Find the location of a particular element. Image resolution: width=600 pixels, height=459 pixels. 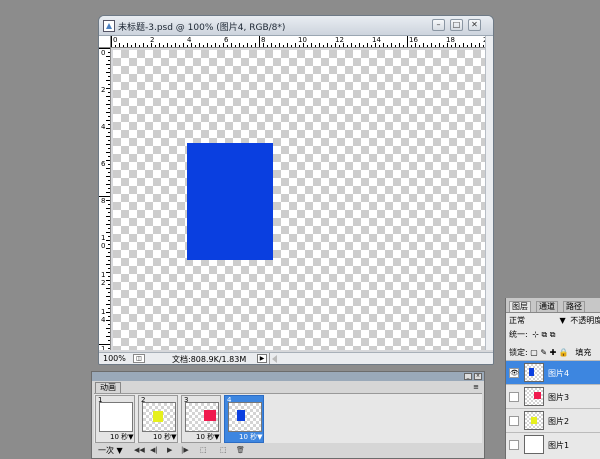

ruler-label: 4 is located at coordinates (103, 127).